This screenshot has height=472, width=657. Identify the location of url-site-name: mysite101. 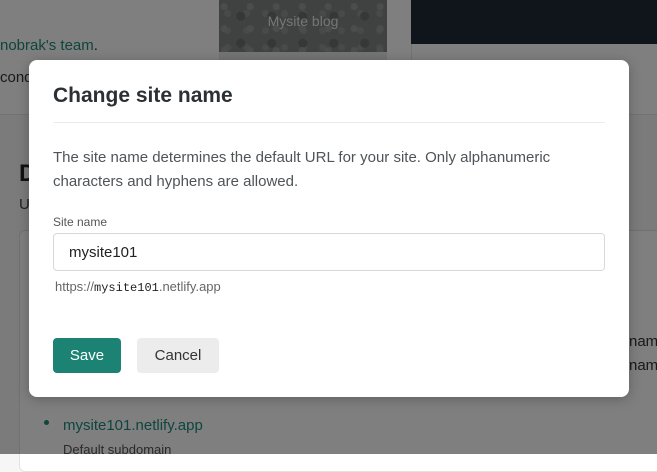
(126, 288).